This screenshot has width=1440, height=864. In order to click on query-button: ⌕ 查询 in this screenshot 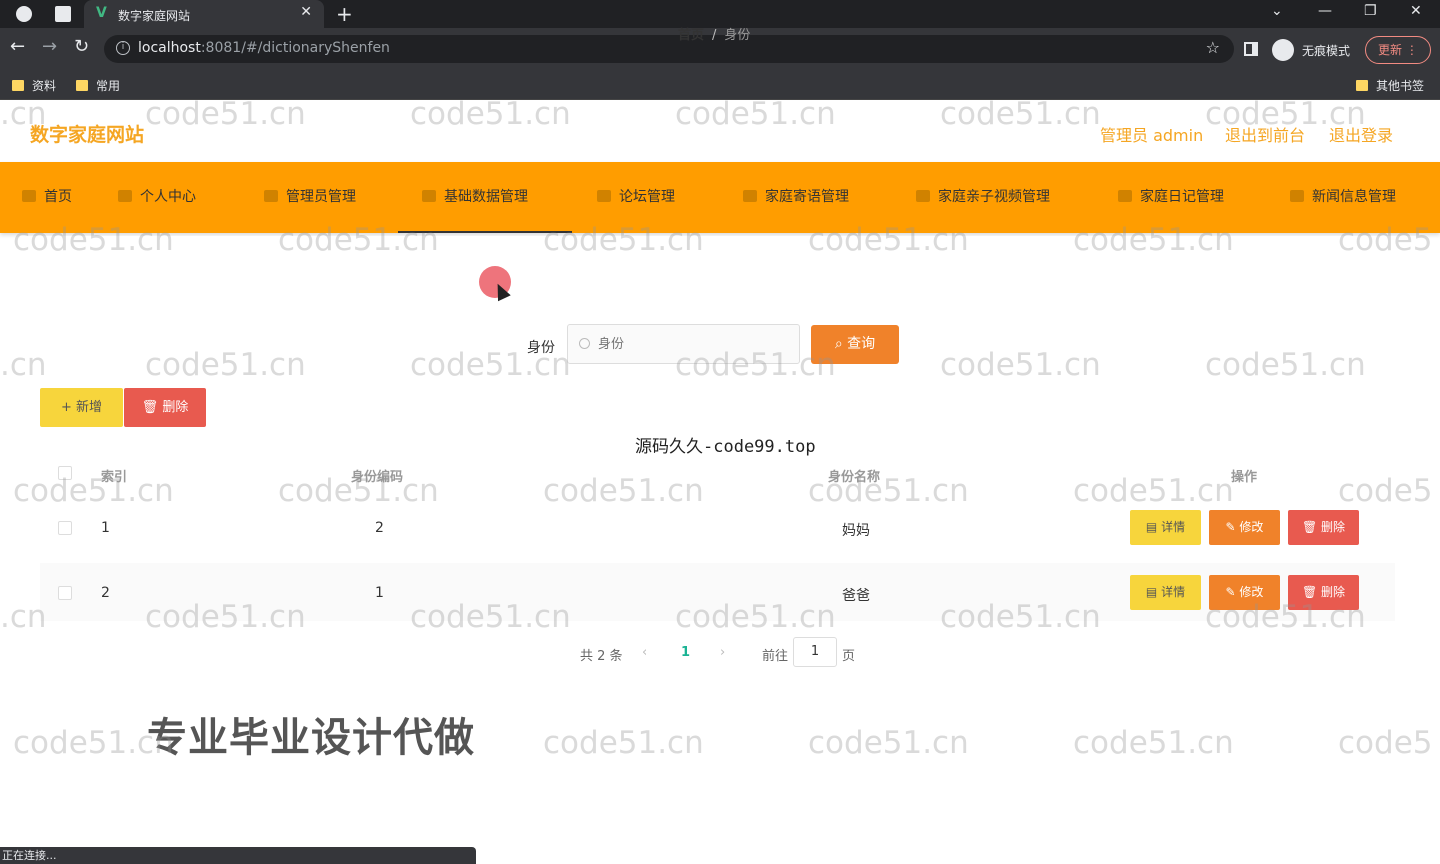, I will do `click(855, 344)`.